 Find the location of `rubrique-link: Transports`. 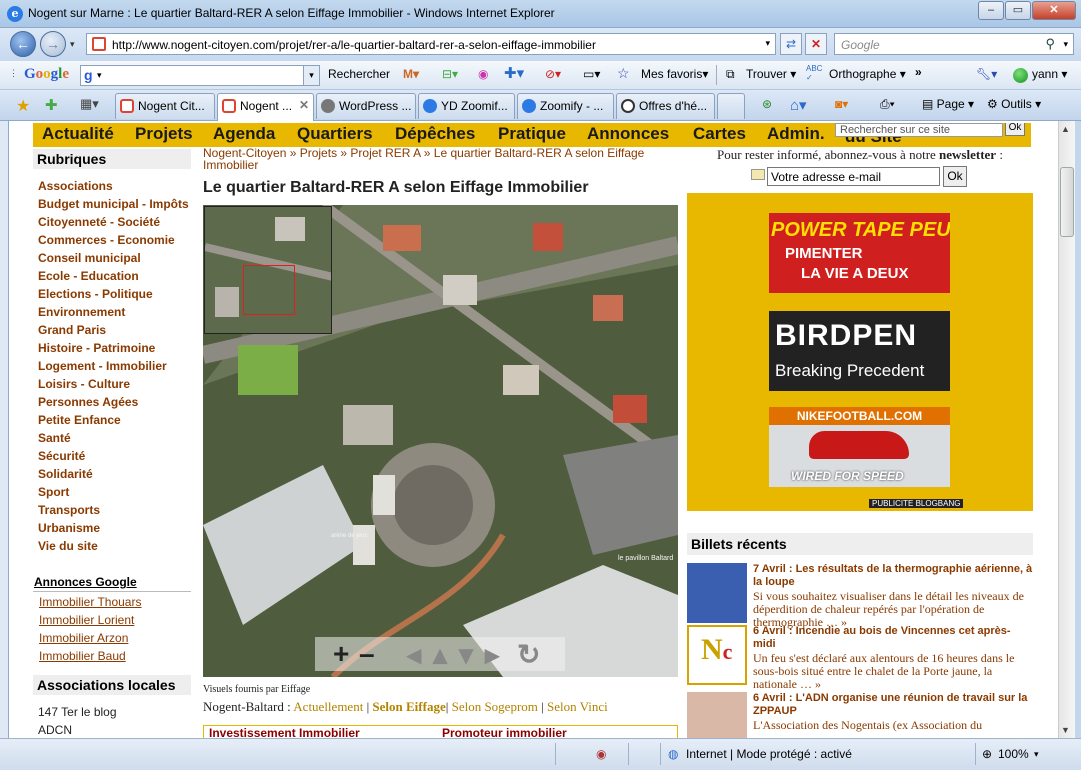

rubrique-link: Transports is located at coordinates (69, 510).